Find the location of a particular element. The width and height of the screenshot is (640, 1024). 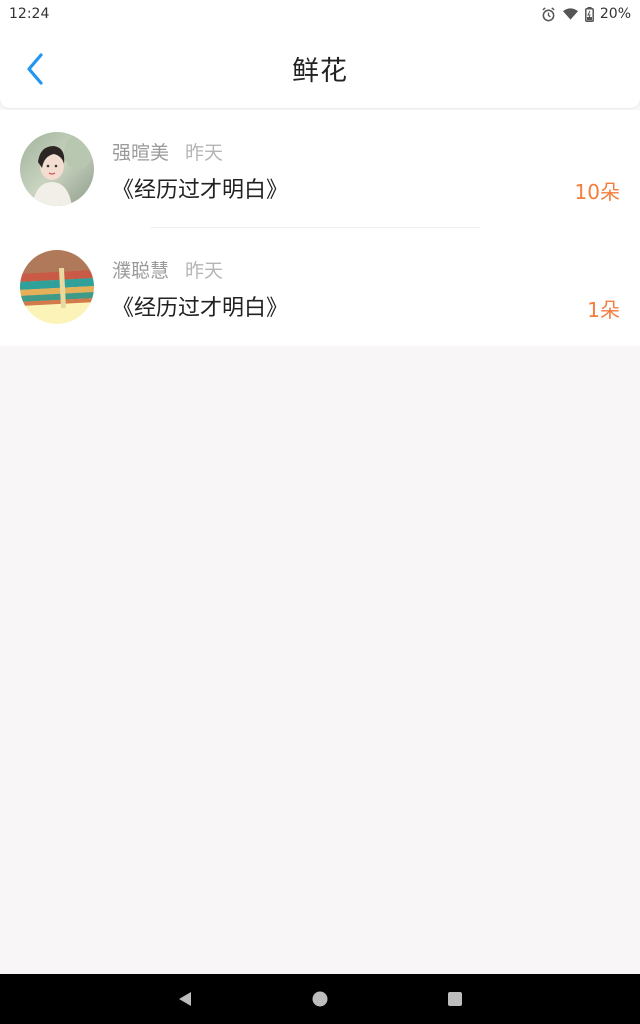

wifi-icon is located at coordinates (570, 14).